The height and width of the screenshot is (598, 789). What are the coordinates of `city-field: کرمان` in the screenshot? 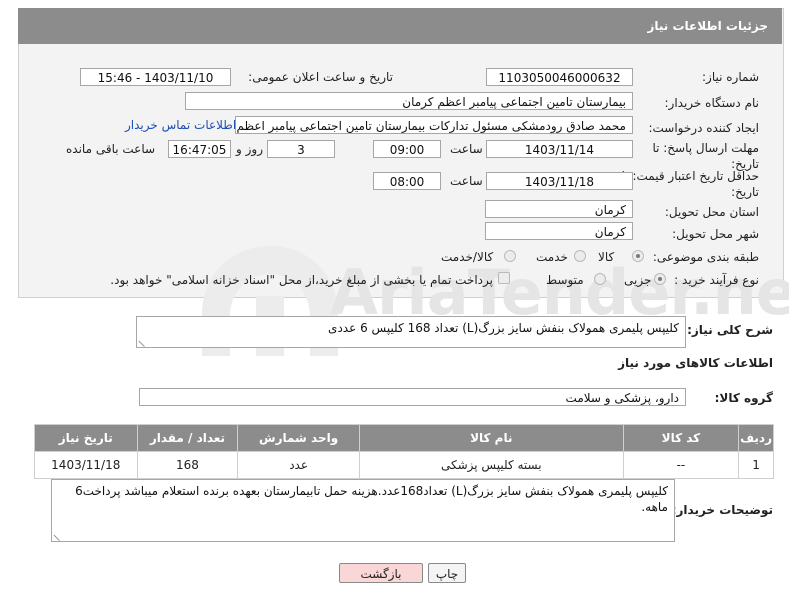 It's located at (559, 231).